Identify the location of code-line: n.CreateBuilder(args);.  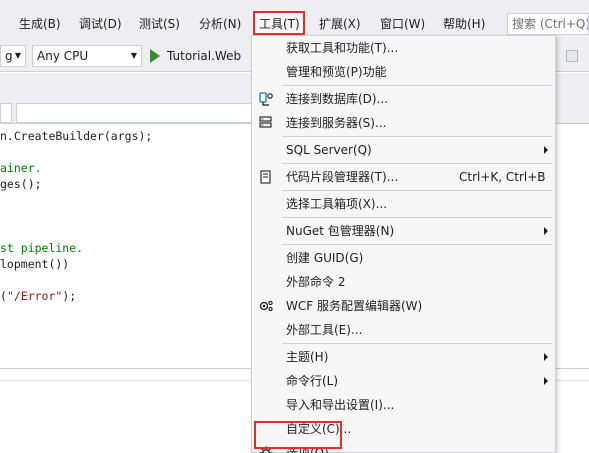
(76, 136).